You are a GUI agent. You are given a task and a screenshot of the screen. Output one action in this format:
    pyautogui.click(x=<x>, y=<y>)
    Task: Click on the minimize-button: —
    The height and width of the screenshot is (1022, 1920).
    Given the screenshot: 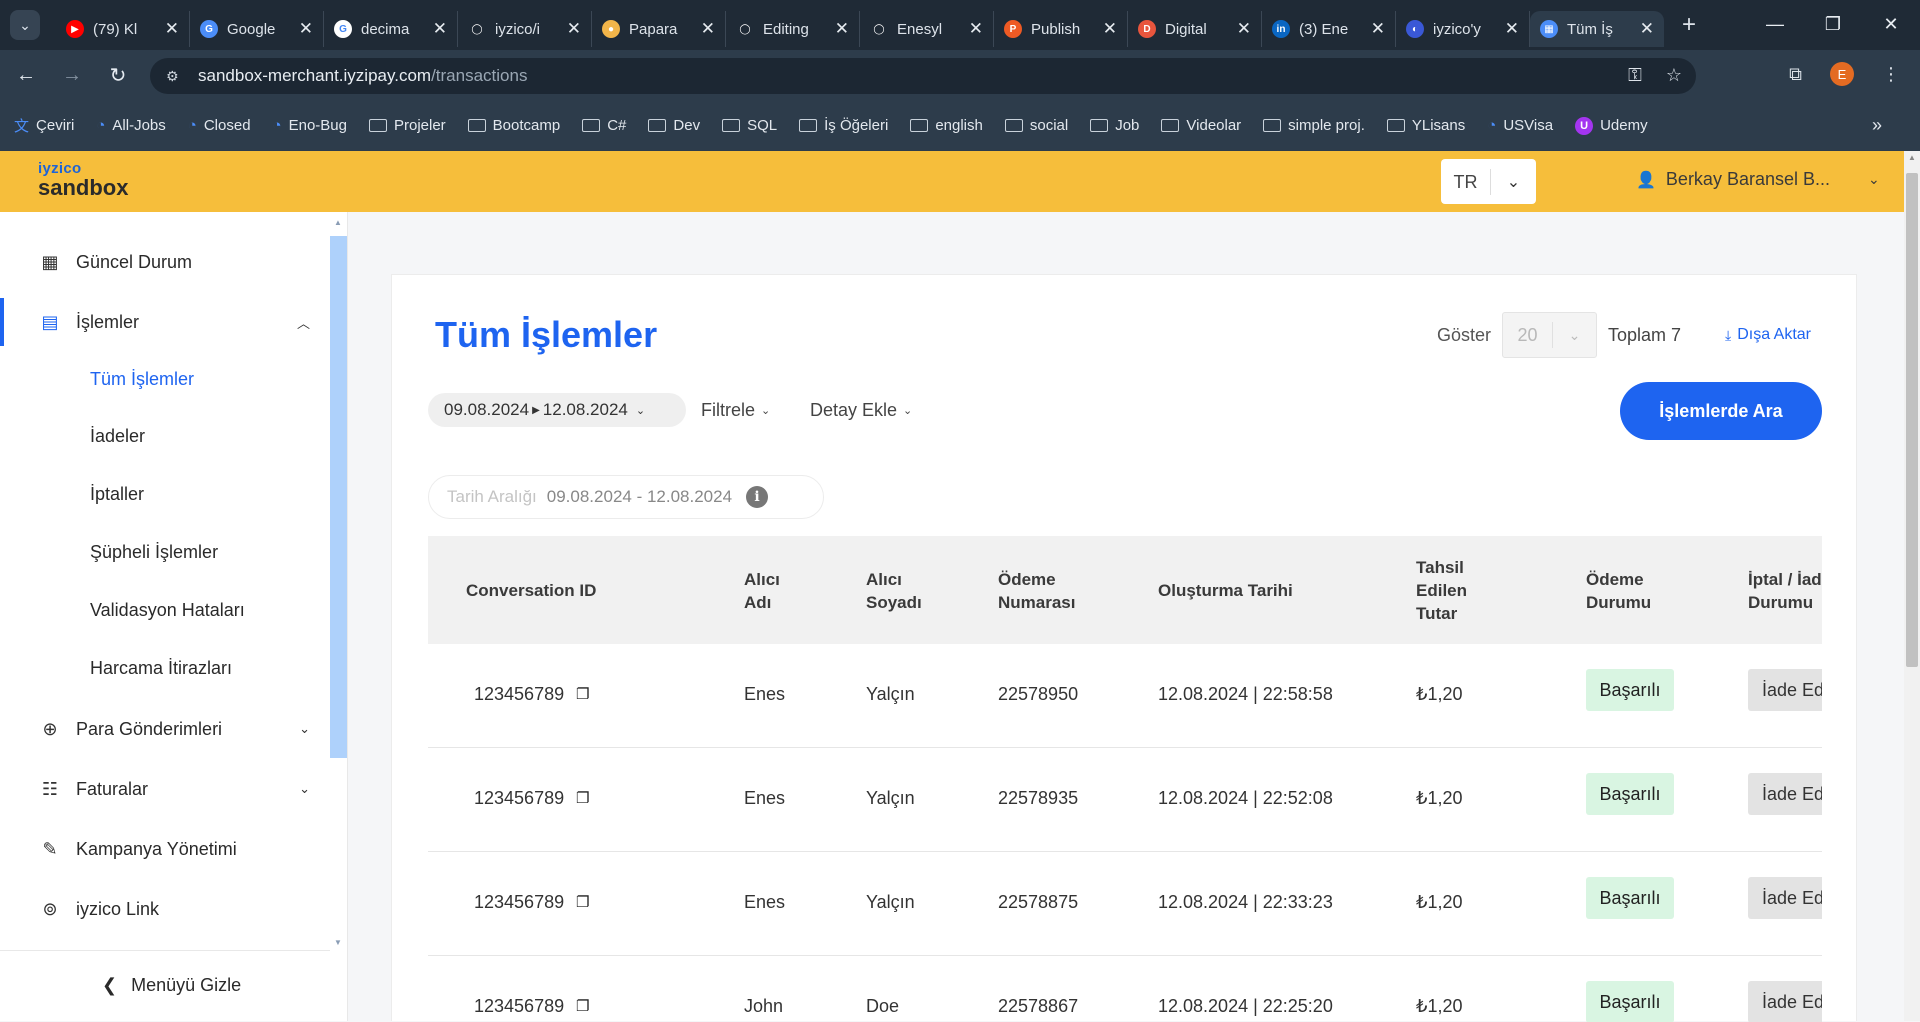 What is the action you would take?
    pyautogui.click(x=1775, y=24)
    